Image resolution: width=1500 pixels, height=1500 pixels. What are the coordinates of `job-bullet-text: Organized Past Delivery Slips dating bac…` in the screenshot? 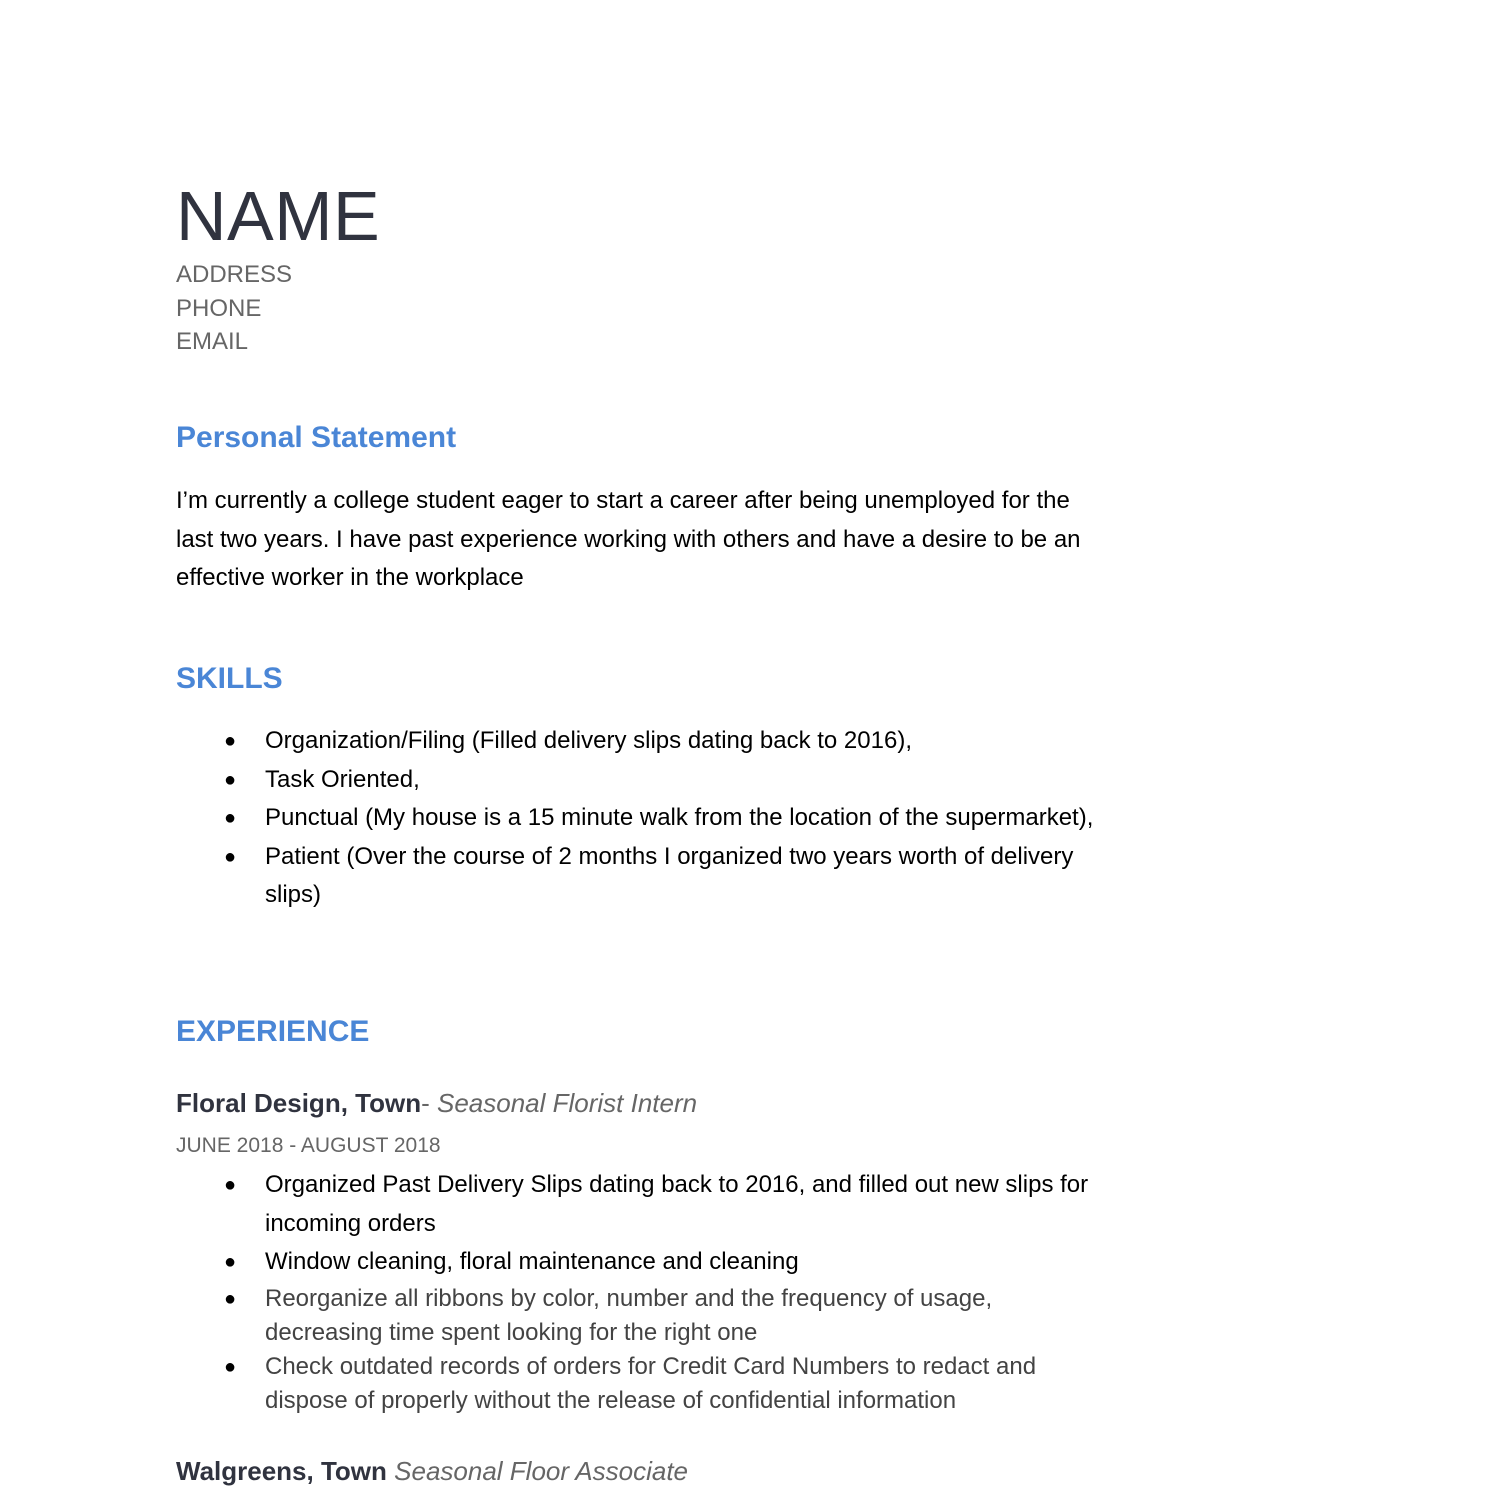 It's located at (677, 1204).